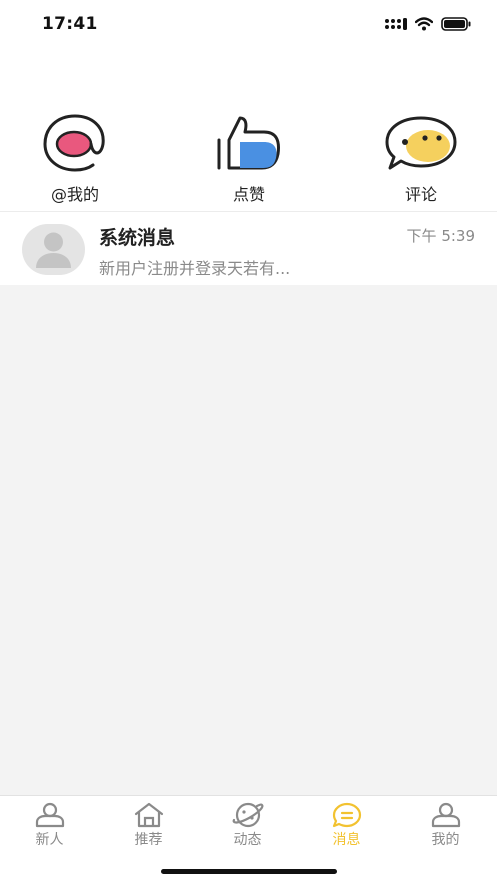 Image resolution: width=497 pixels, height=883 pixels. I want to click on category-comment: 评论, so click(421, 160).